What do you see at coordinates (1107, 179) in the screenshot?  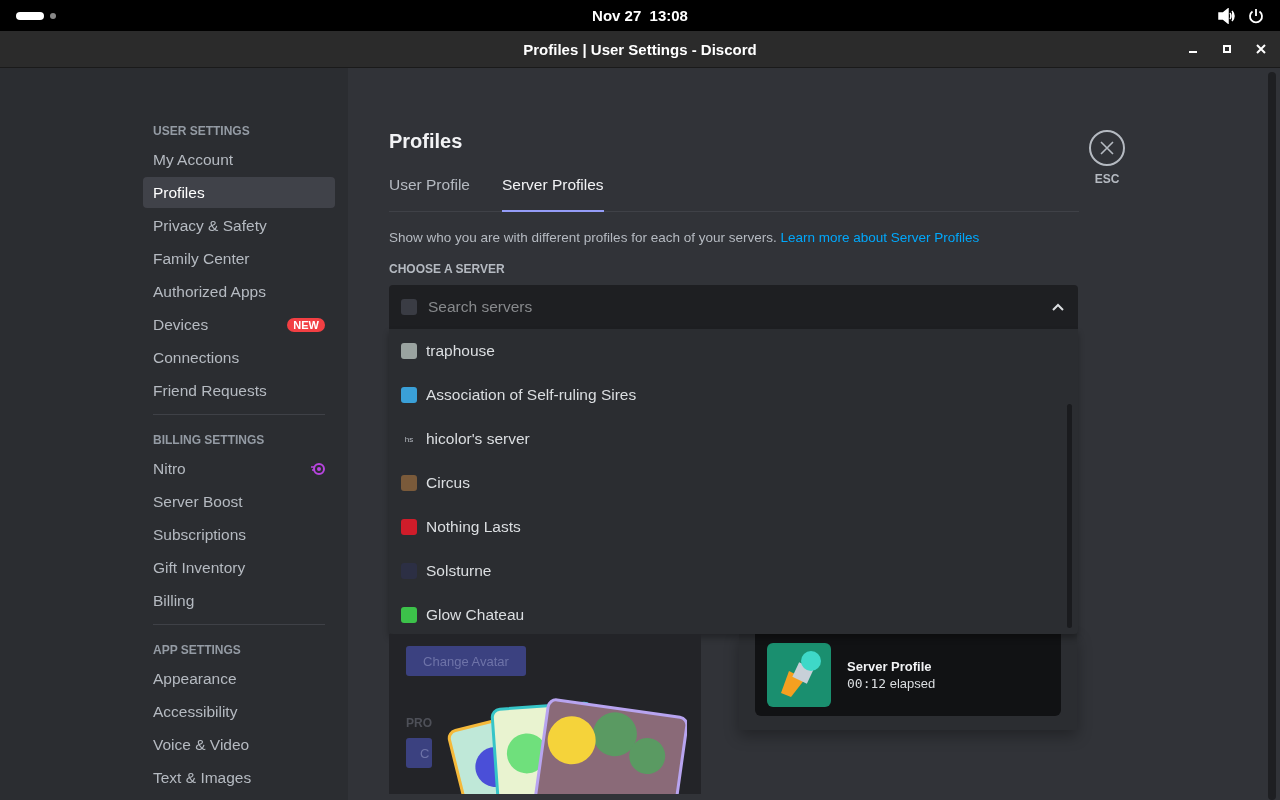 I see `esc-label: ESC` at bounding box center [1107, 179].